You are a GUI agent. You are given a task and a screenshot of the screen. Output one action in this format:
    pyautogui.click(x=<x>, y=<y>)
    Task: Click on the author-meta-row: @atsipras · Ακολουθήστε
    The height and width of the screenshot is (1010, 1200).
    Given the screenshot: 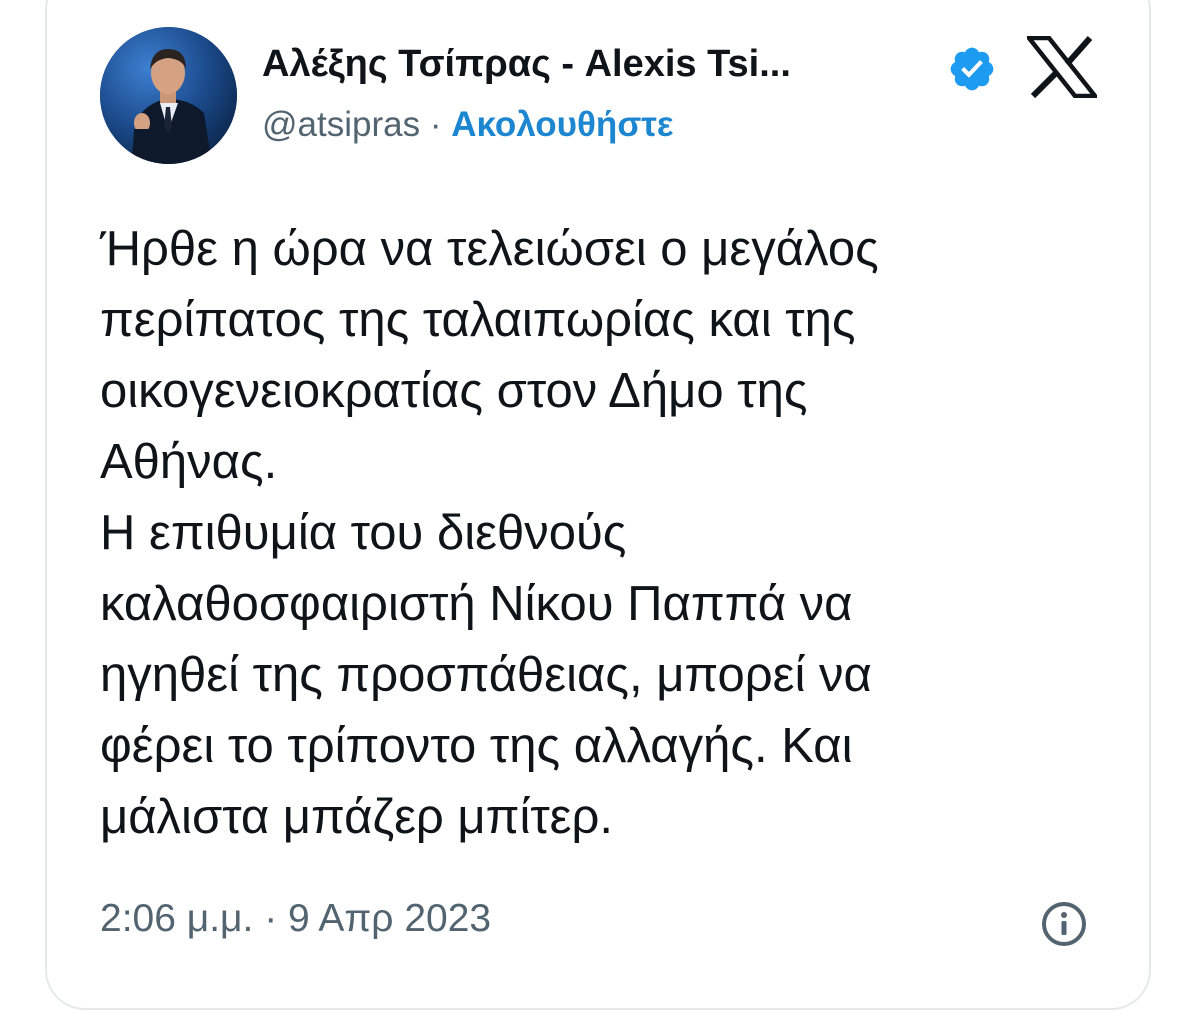 What is the action you would take?
    pyautogui.click(x=468, y=125)
    